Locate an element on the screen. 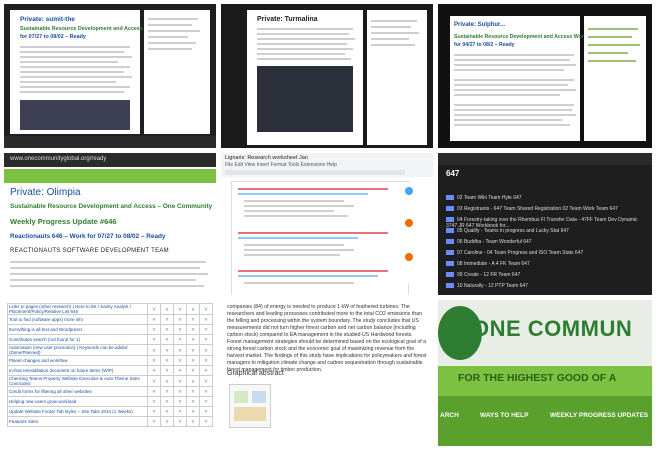 Image resolution: width=656 pixels, height=450 pixels. title-line-2: for 07/27 to 08/02 – Ready is located at coordinates (53, 37).